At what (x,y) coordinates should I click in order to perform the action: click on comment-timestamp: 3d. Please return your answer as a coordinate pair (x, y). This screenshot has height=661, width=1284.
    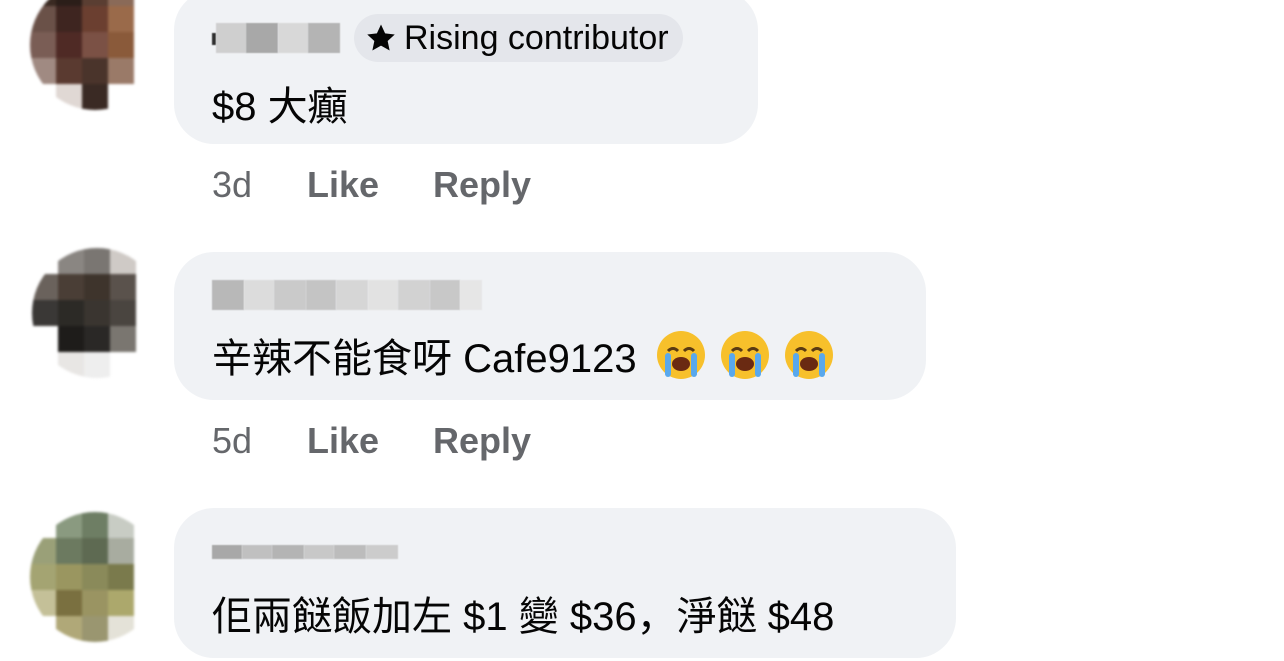
    Looking at the image, I should click on (259, 185).